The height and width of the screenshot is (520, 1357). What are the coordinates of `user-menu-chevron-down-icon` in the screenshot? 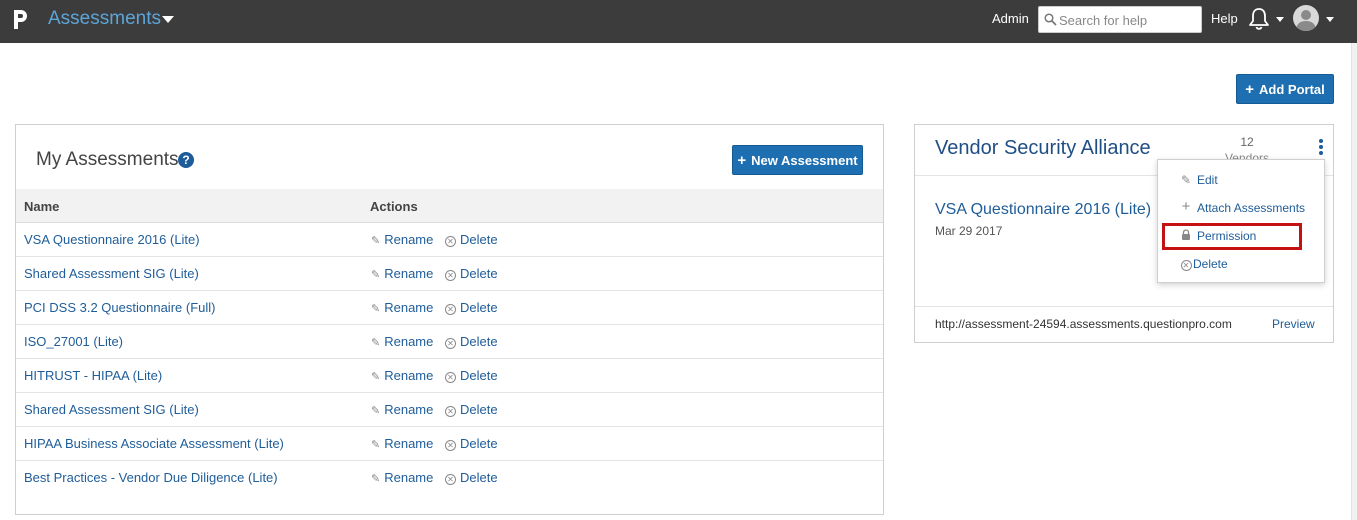 It's located at (1330, 19).